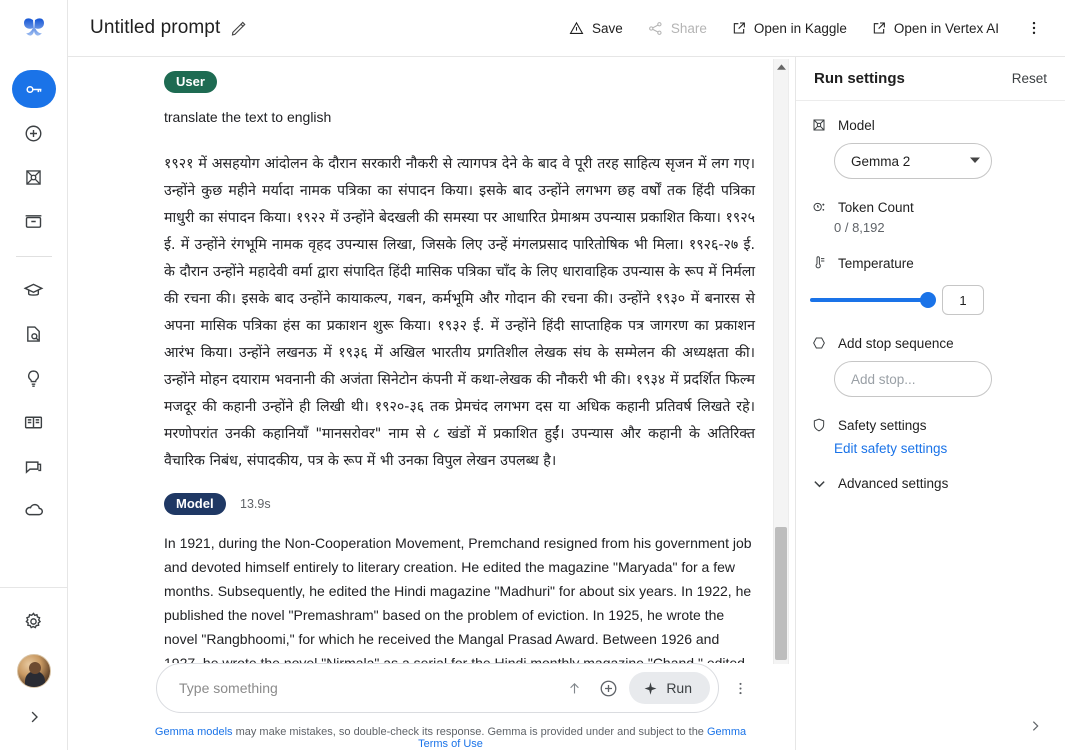 The width and height of the screenshot is (1065, 750). What do you see at coordinates (928, 263) in the screenshot?
I see `temperature-head: Temperature` at bounding box center [928, 263].